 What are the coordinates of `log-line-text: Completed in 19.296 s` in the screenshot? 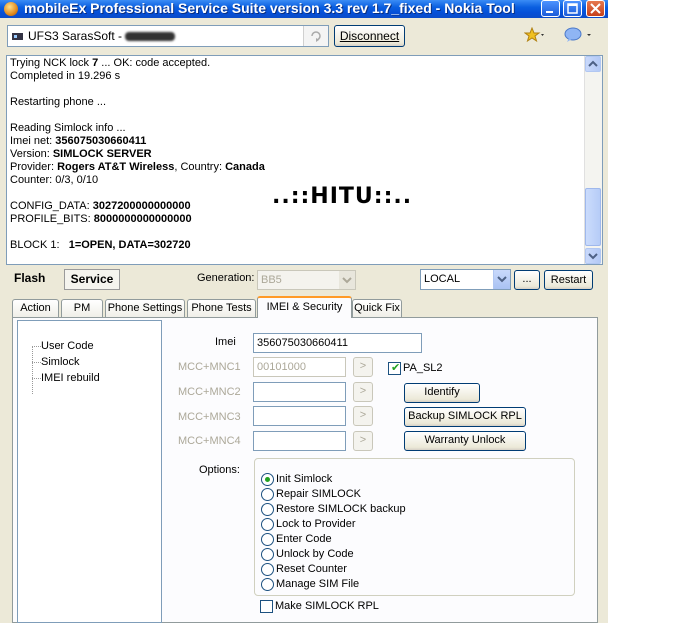 It's located at (65, 76).